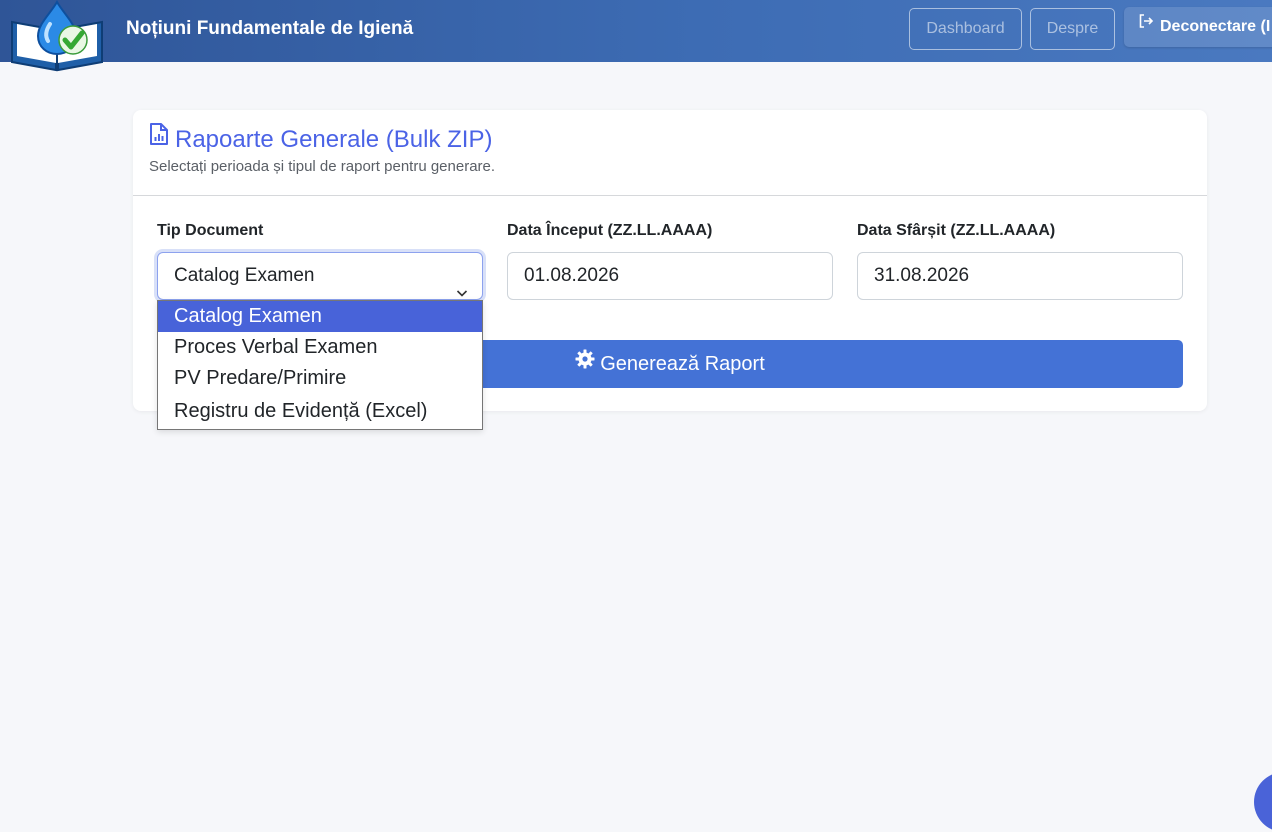 This screenshot has width=1272, height=832. I want to click on start-date-input: 01.08.2026, so click(670, 276).